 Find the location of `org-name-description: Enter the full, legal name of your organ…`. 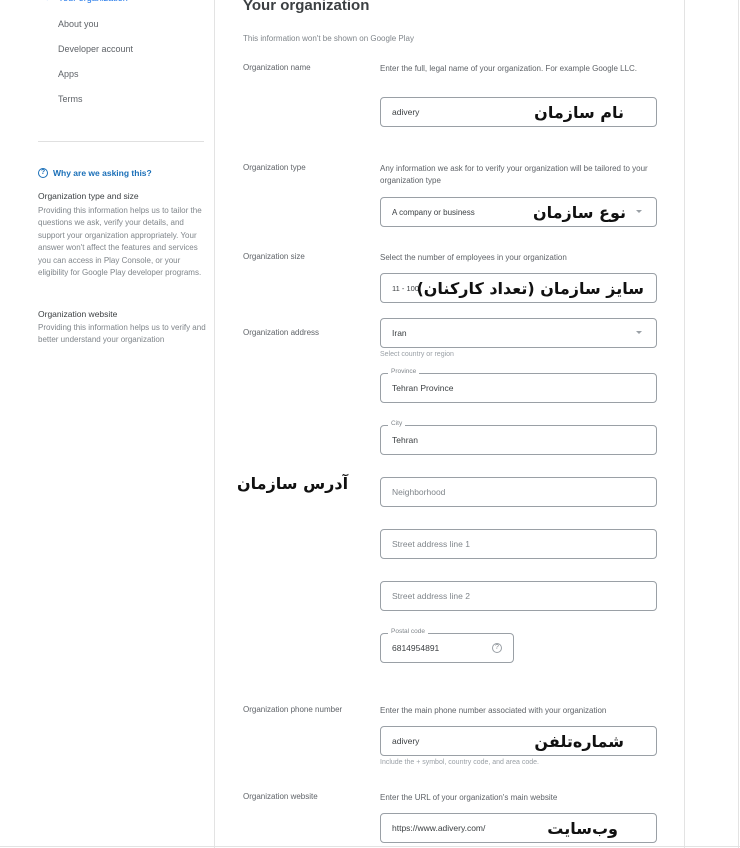

org-name-description: Enter the full, legal name of your organ… is located at coordinates (509, 68).